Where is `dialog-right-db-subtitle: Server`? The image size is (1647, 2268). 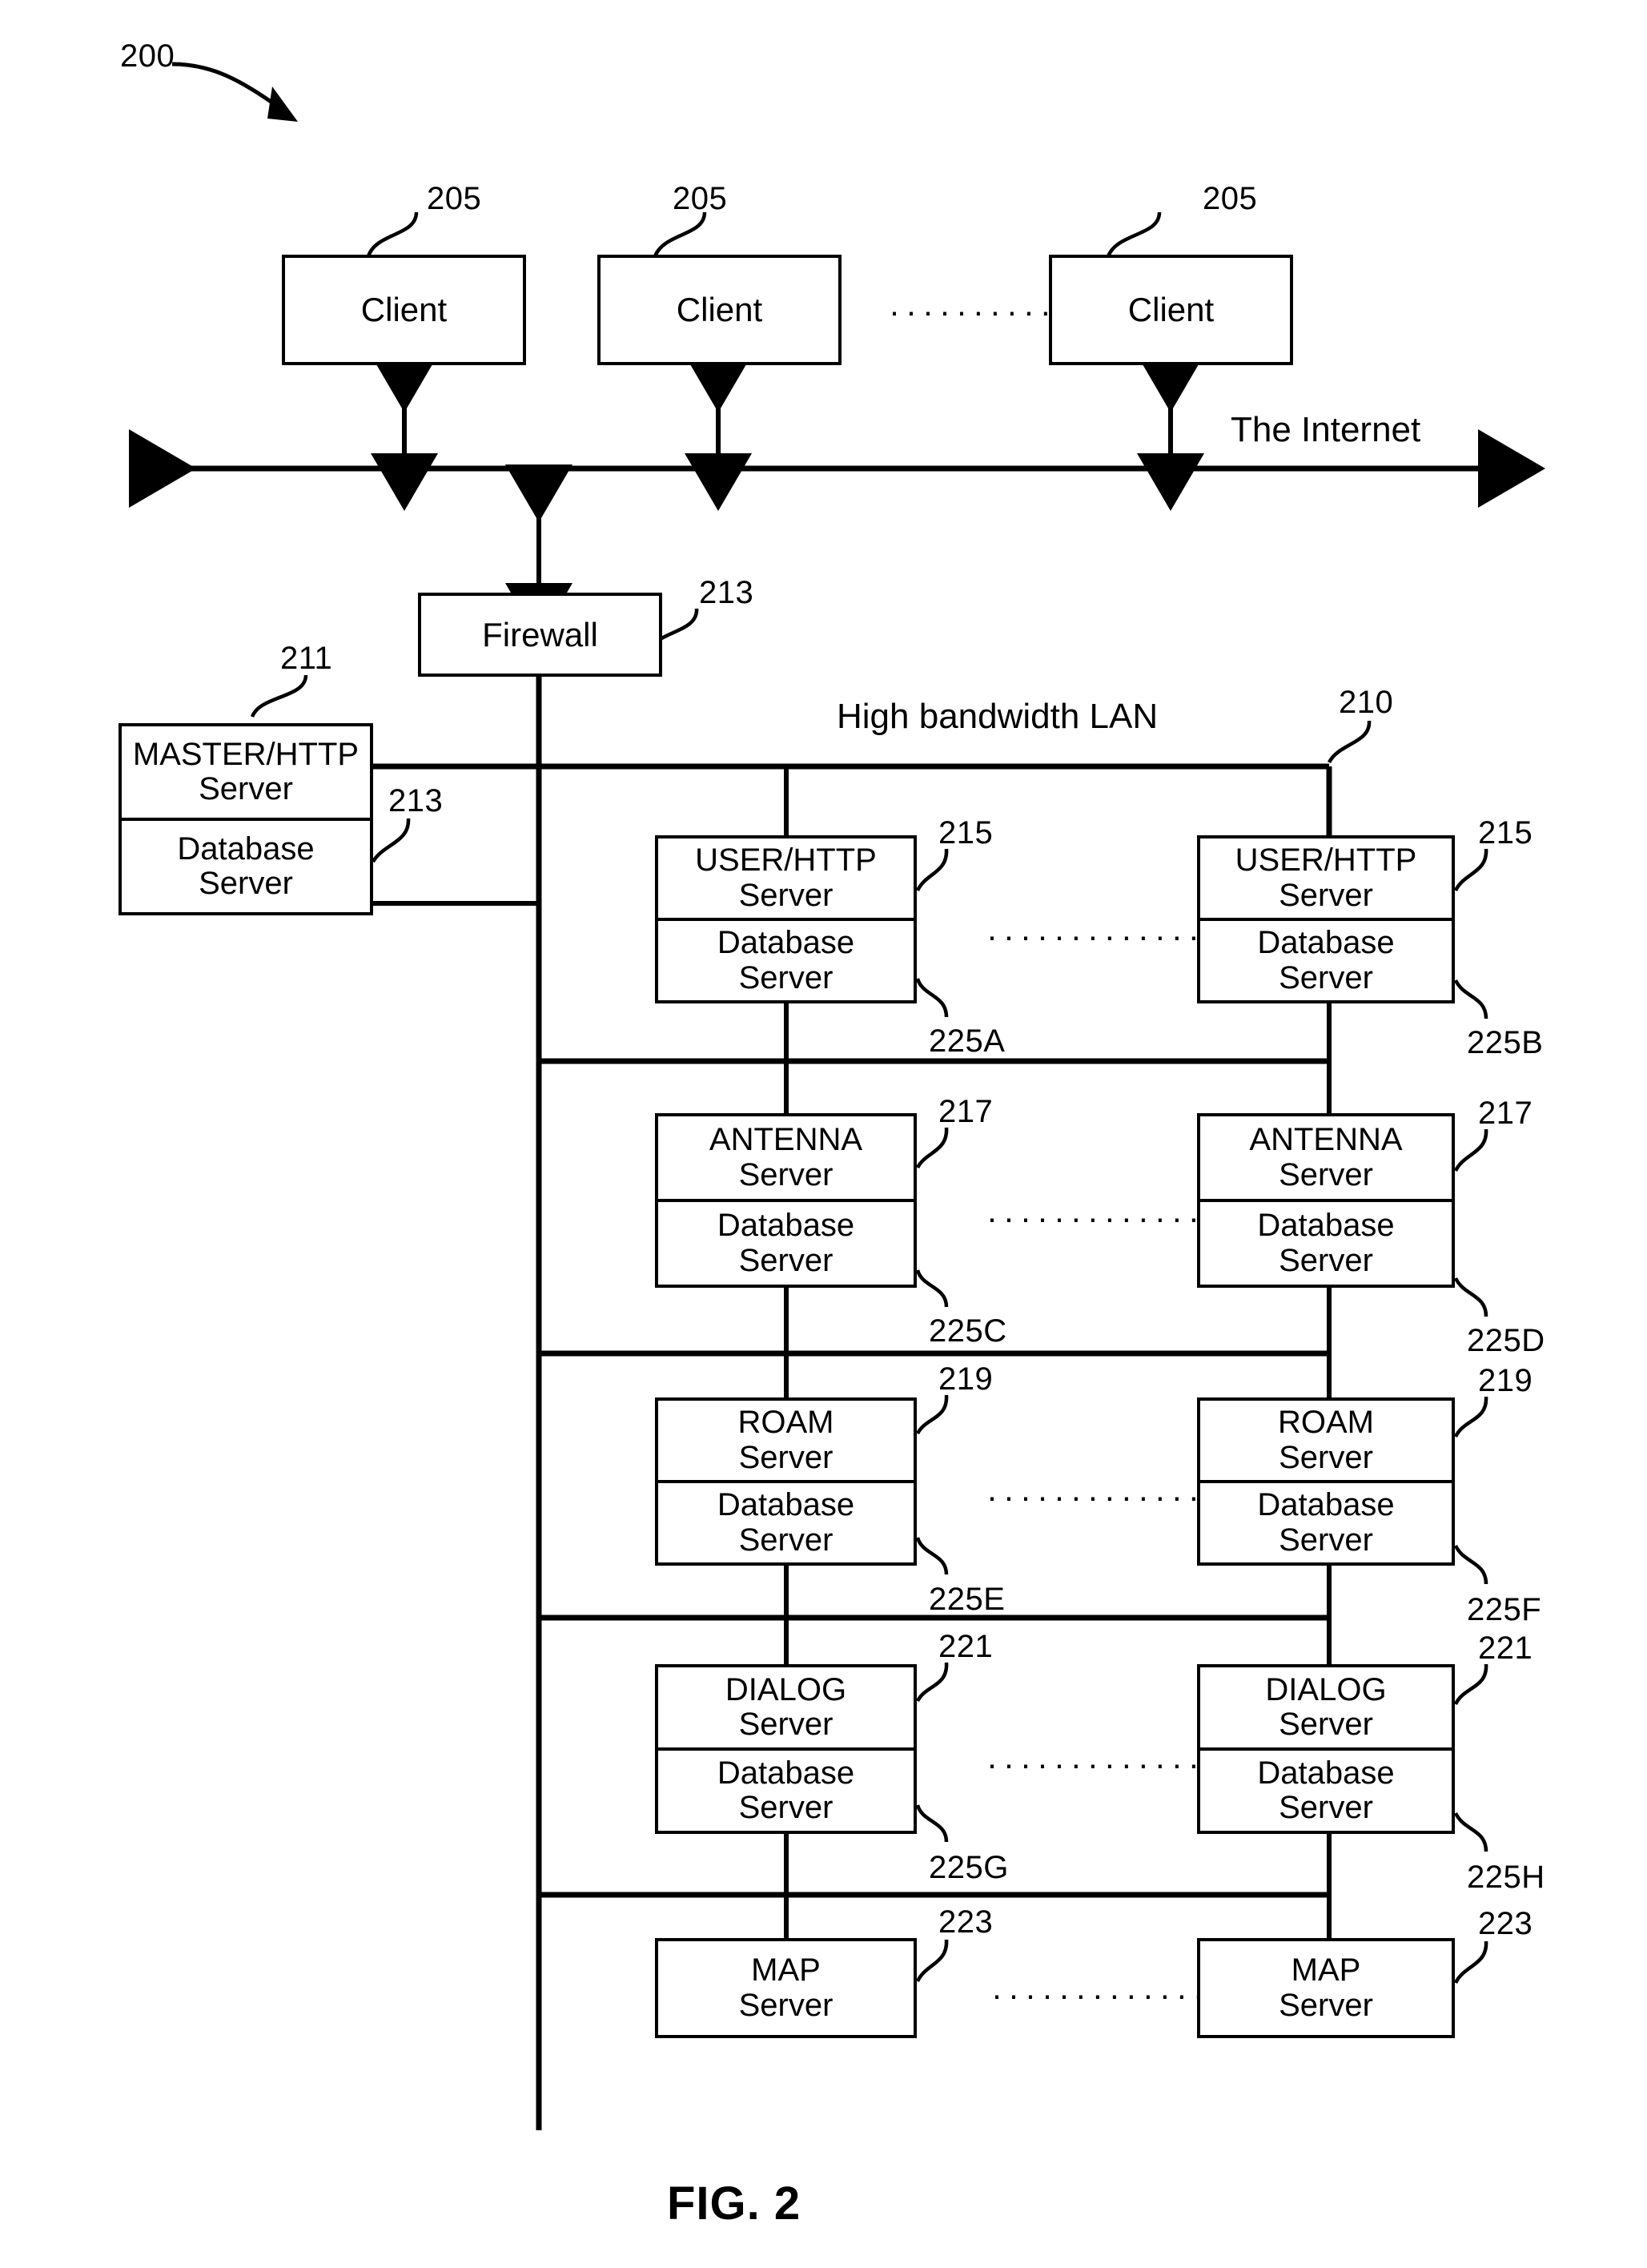
dialog-right-db-subtitle: Server is located at coordinates (1326, 1807).